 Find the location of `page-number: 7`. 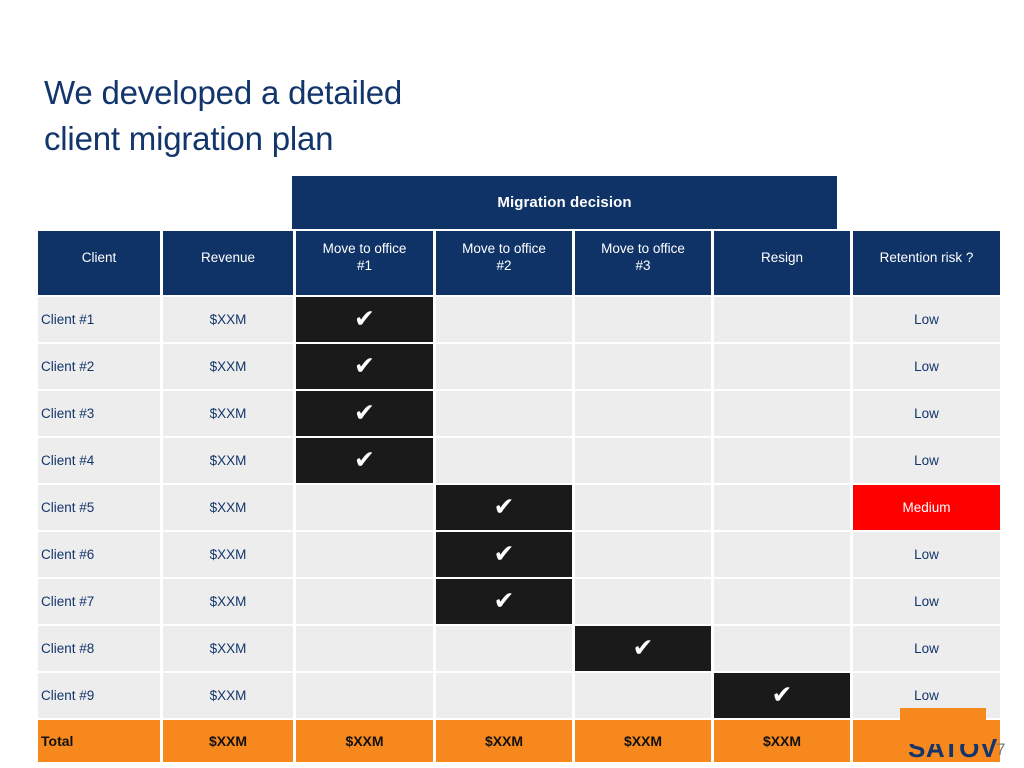

page-number: 7 is located at coordinates (1001, 749).